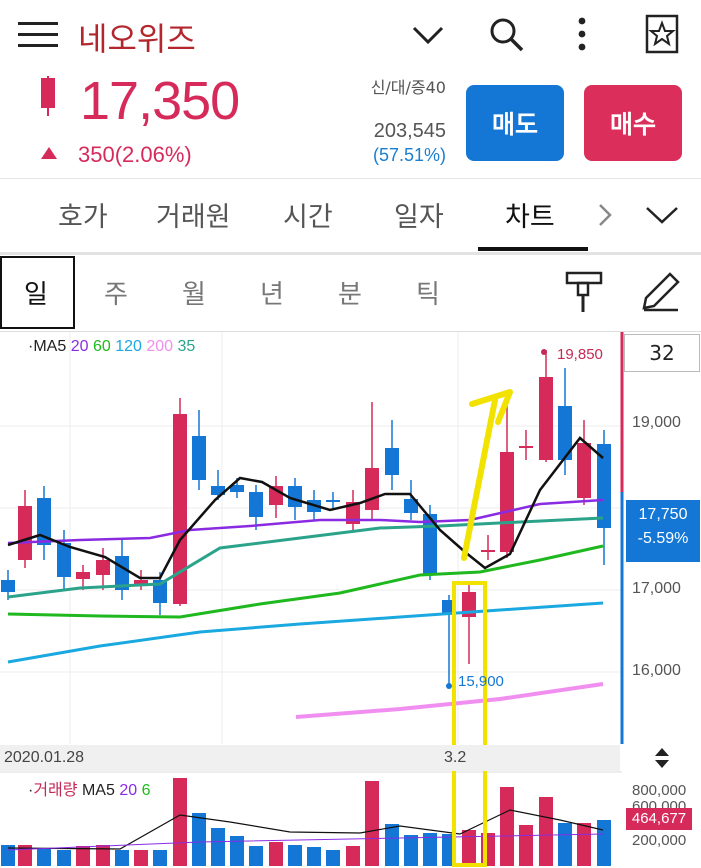  I want to click on current-price: 17,350, so click(160, 101).